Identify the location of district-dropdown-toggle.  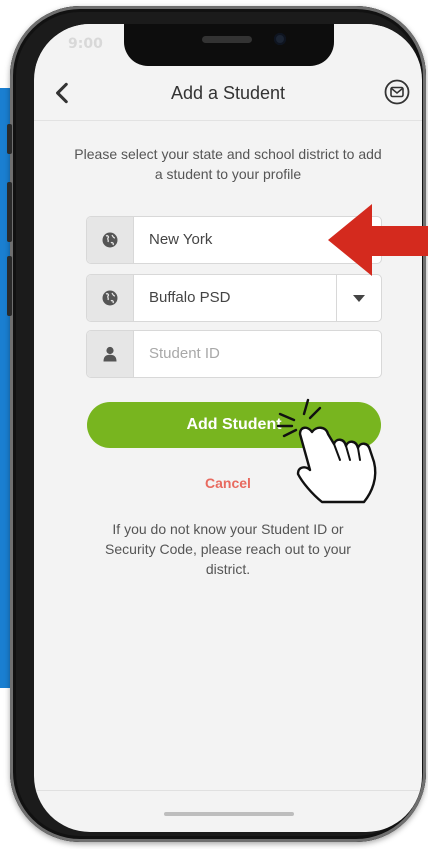
(358, 298).